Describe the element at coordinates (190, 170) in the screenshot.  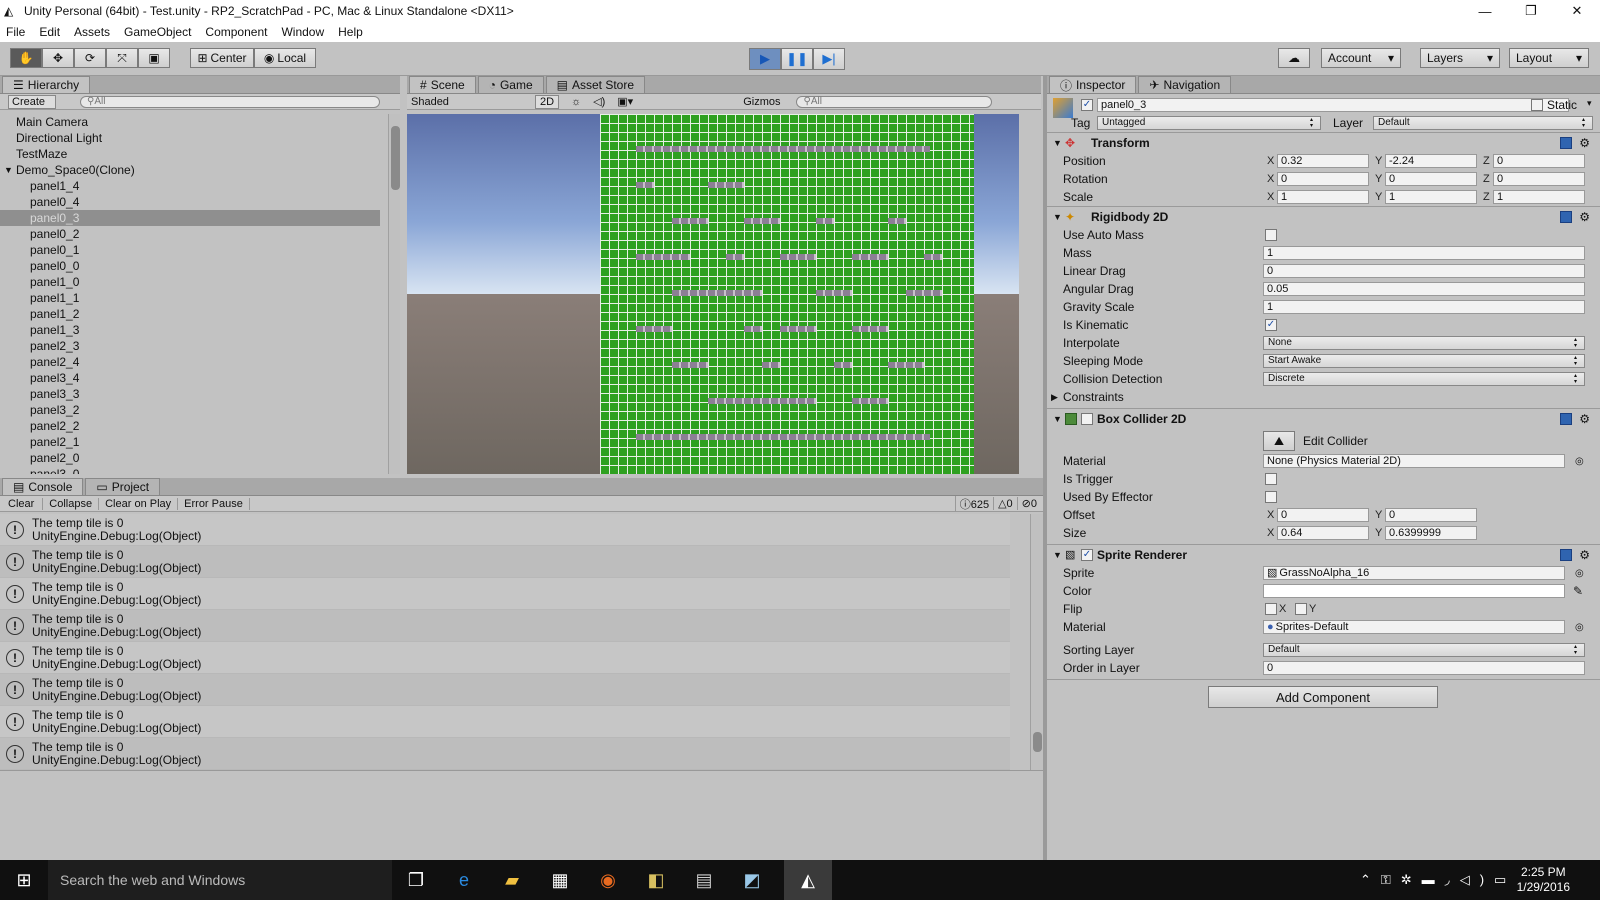
I see `hierarchy-item: ▼ Demo_Space0(Clone)` at that location.